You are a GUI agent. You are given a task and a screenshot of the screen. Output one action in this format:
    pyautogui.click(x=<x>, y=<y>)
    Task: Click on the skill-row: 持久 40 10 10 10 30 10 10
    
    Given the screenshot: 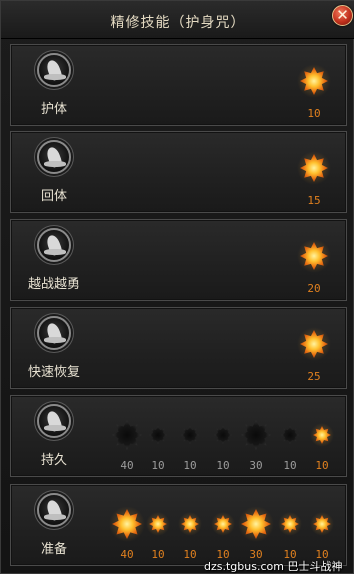 What is the action you would take?
    pyautogui.click(x=178, y=436)
    